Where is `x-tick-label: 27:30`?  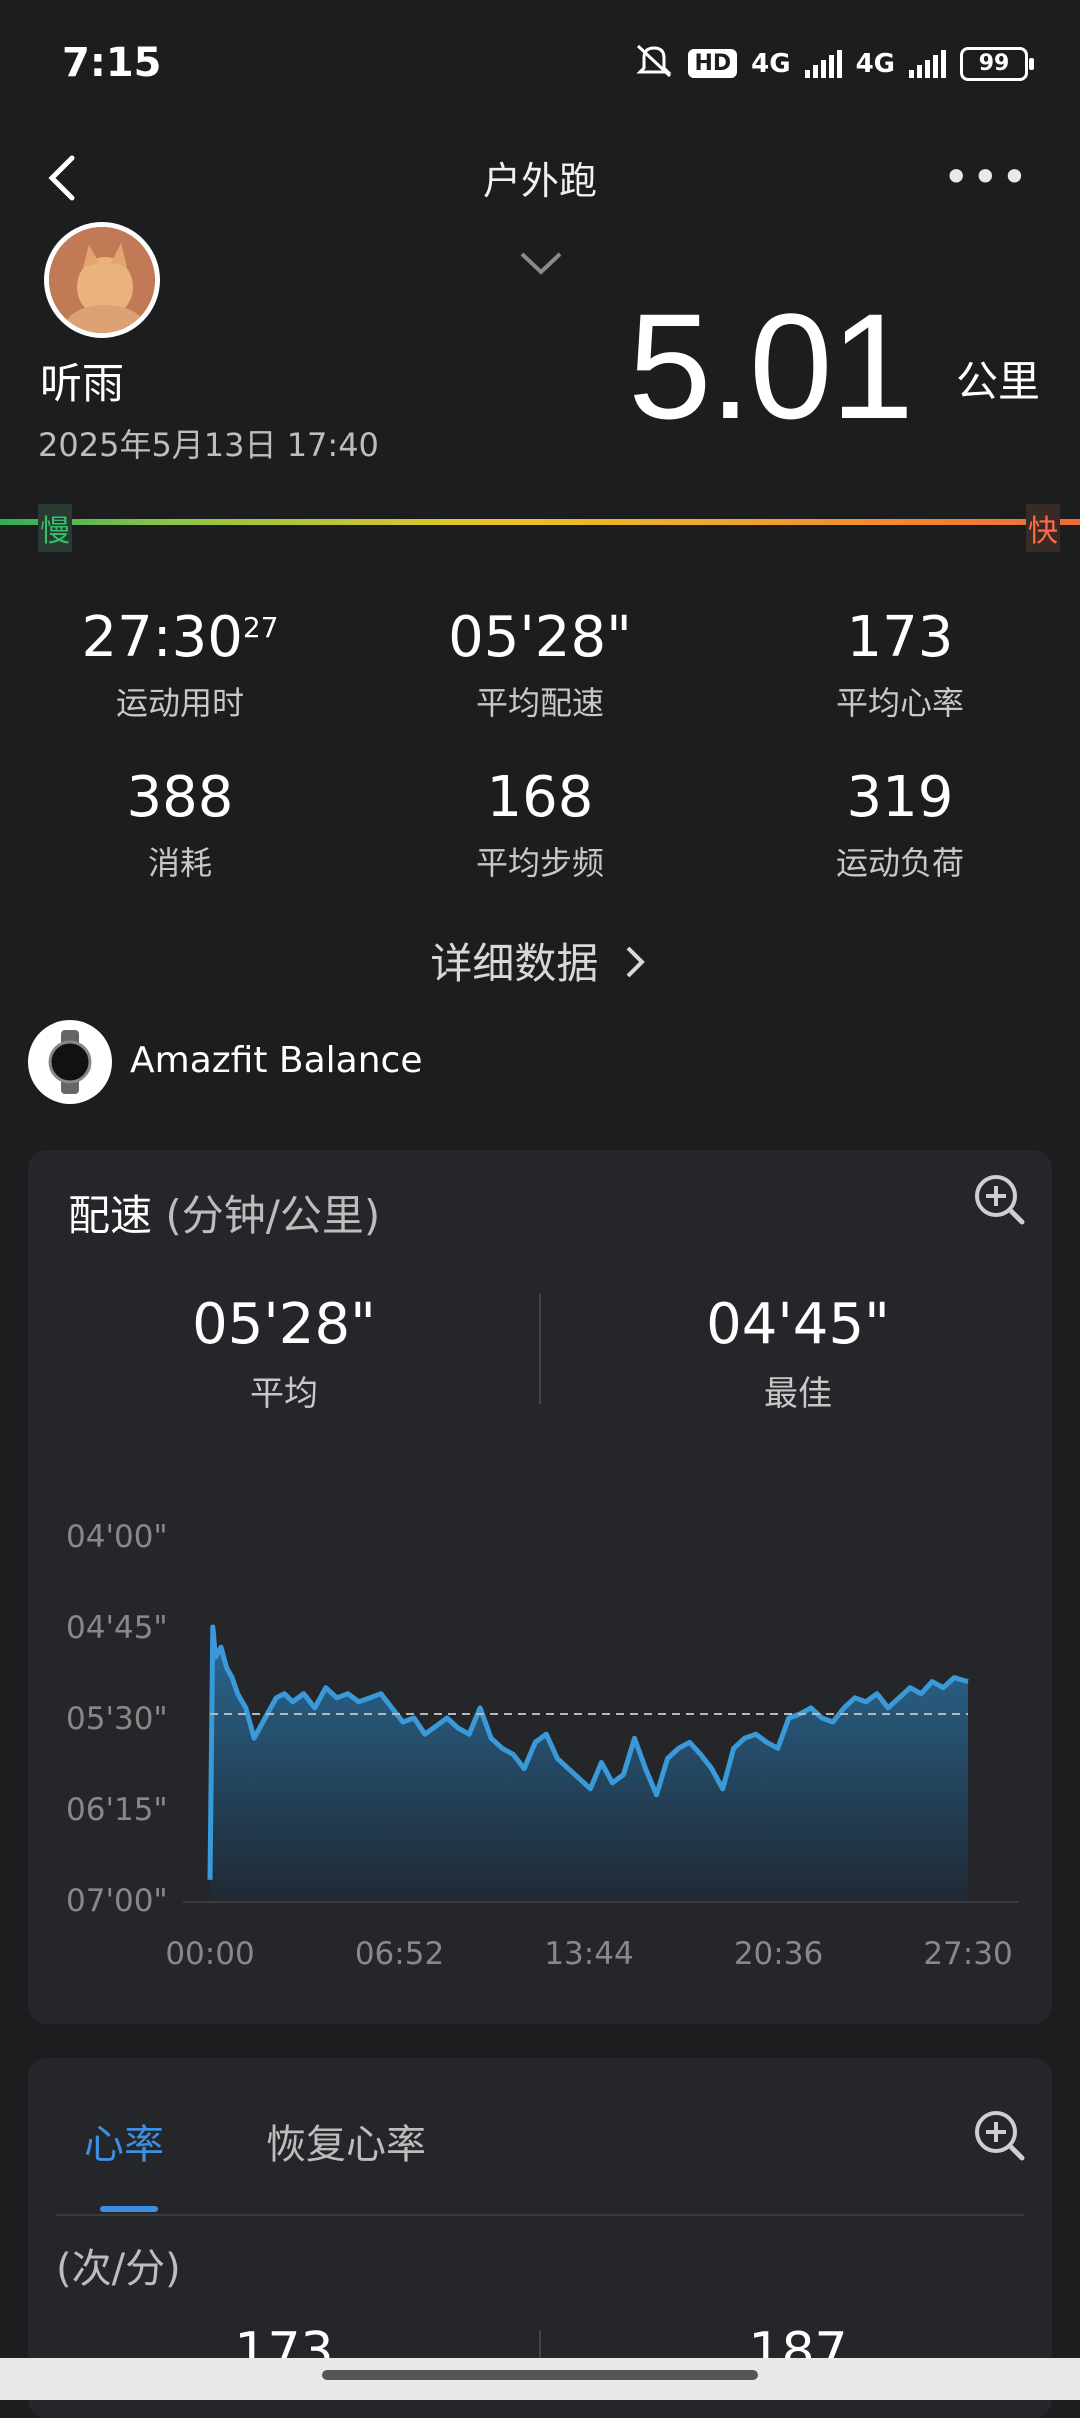 x-tick-label: 27:30 is located at coordinates (967, 1954).